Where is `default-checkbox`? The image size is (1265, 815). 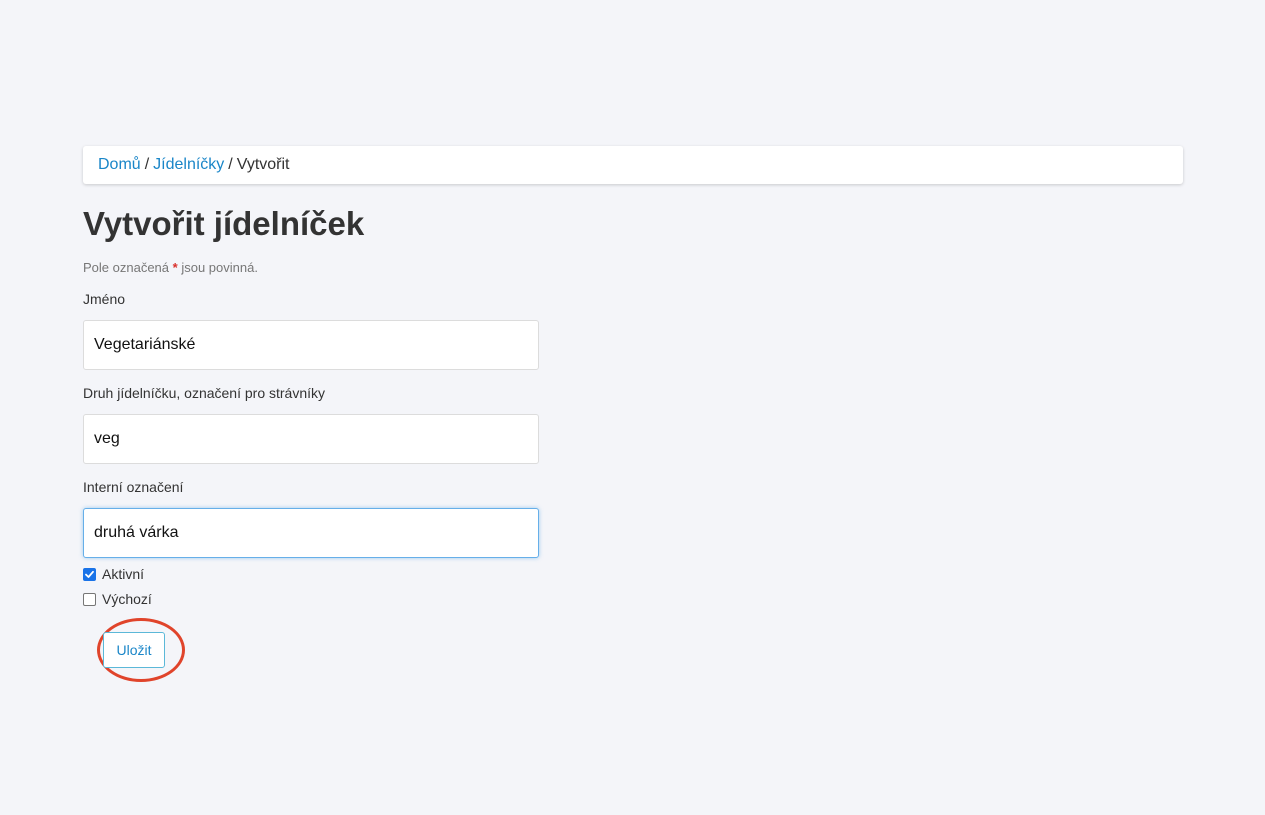 default-checkbox is located at coordinates (89, 599).